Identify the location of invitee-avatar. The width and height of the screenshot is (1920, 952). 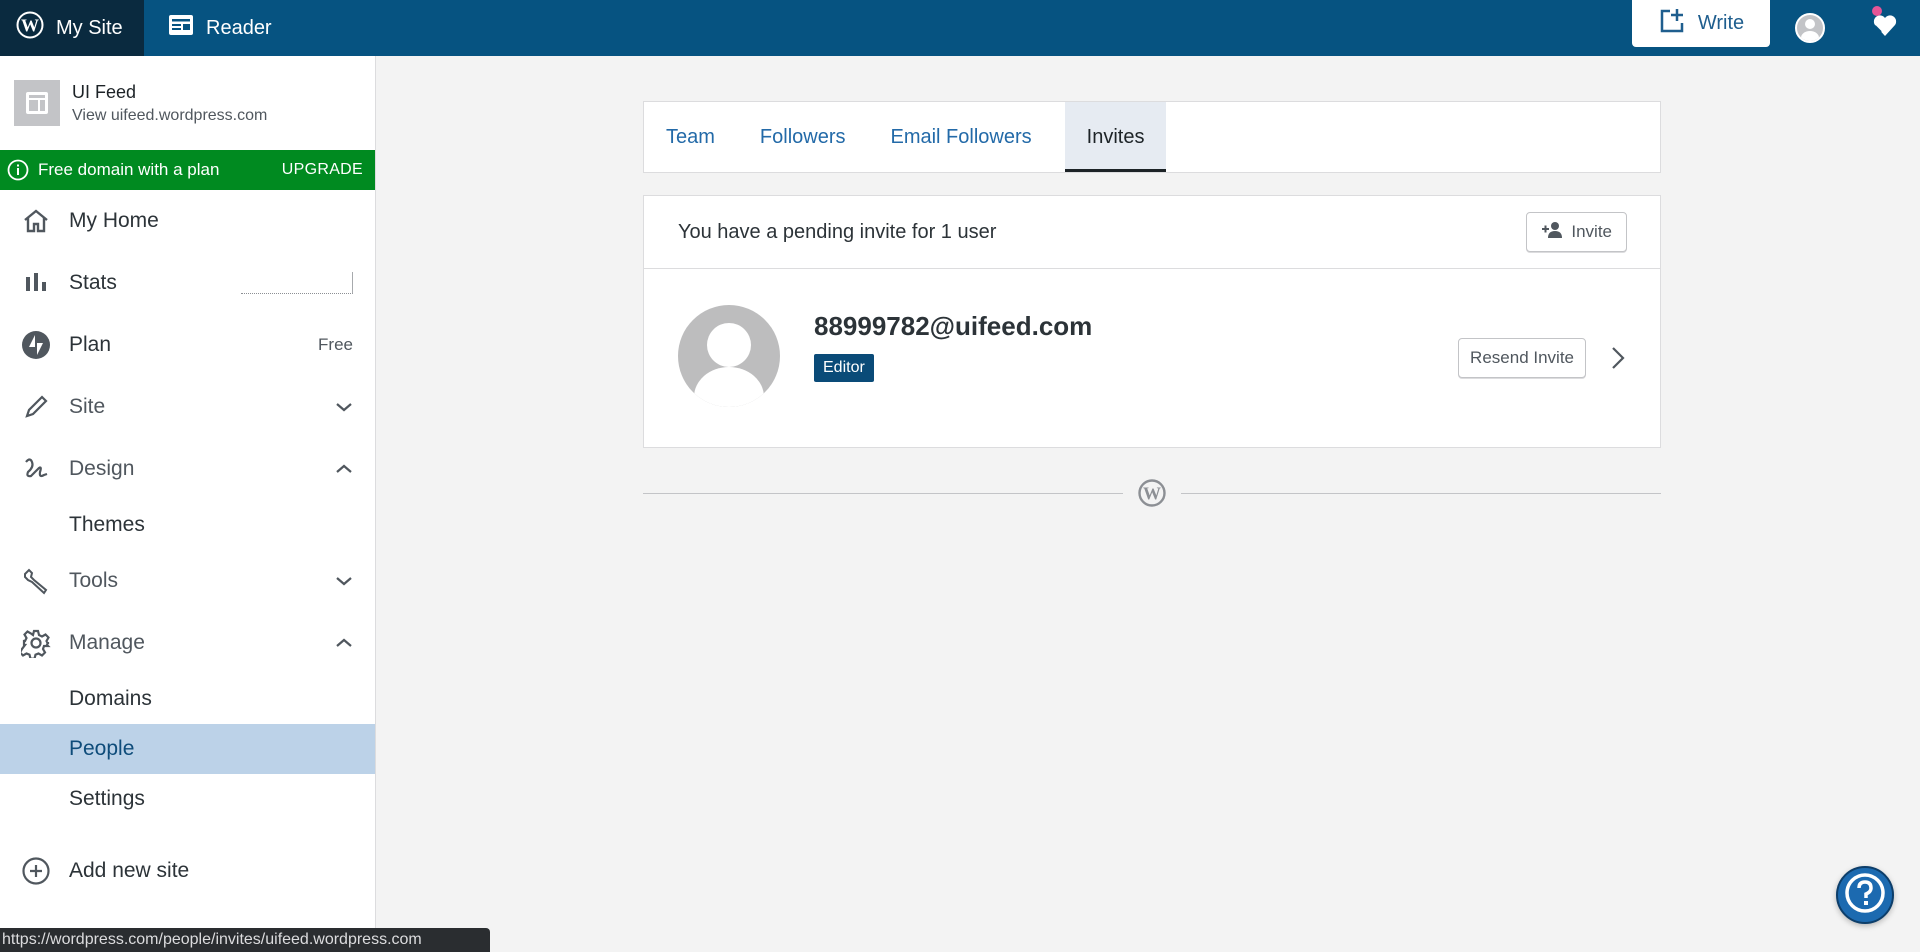
(729, 356).